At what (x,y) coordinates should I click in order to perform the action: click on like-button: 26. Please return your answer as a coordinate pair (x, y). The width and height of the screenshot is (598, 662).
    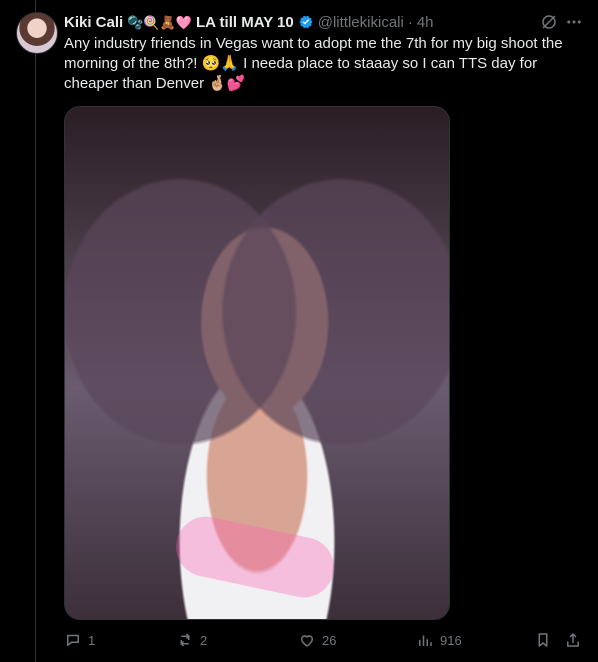
    Looking at the image, I should click on (317, 640).